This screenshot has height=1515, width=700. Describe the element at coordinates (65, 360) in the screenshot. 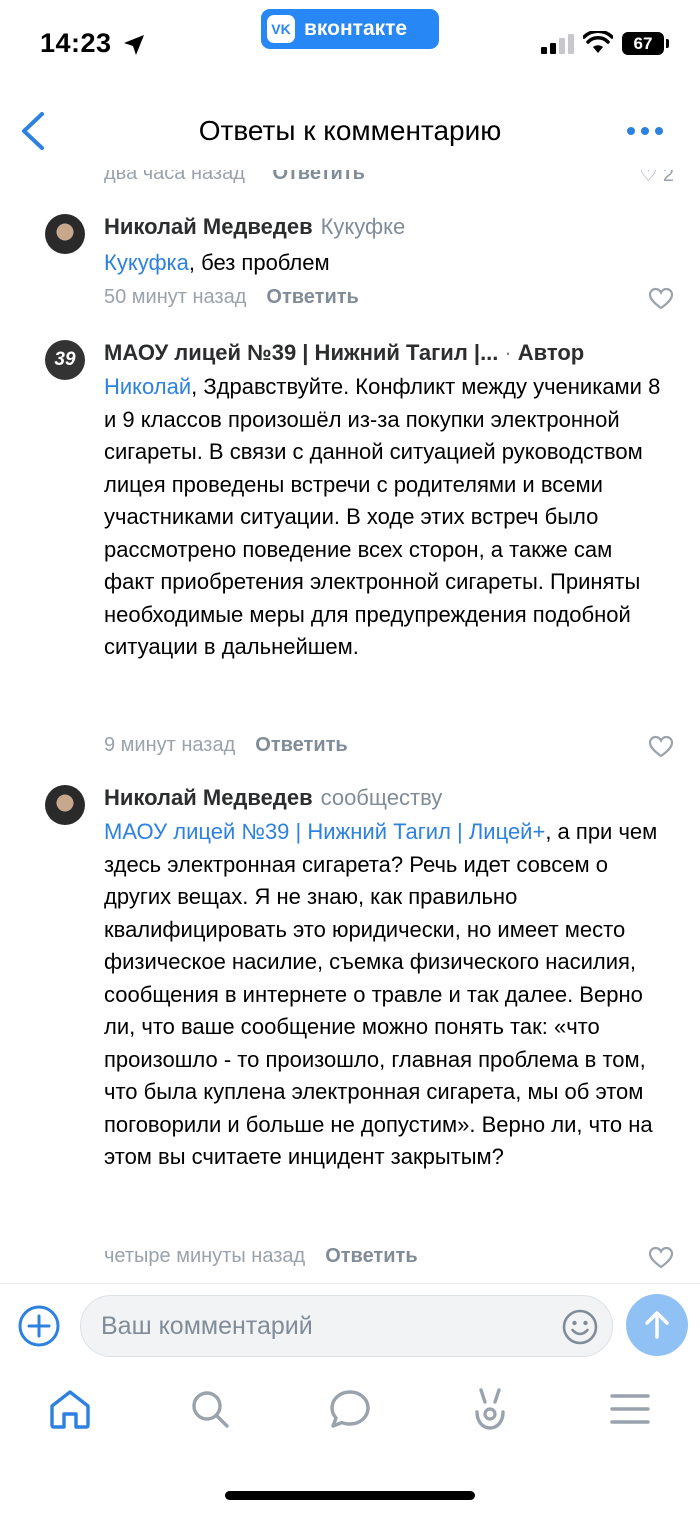

I see `avatar: 39` at that location.